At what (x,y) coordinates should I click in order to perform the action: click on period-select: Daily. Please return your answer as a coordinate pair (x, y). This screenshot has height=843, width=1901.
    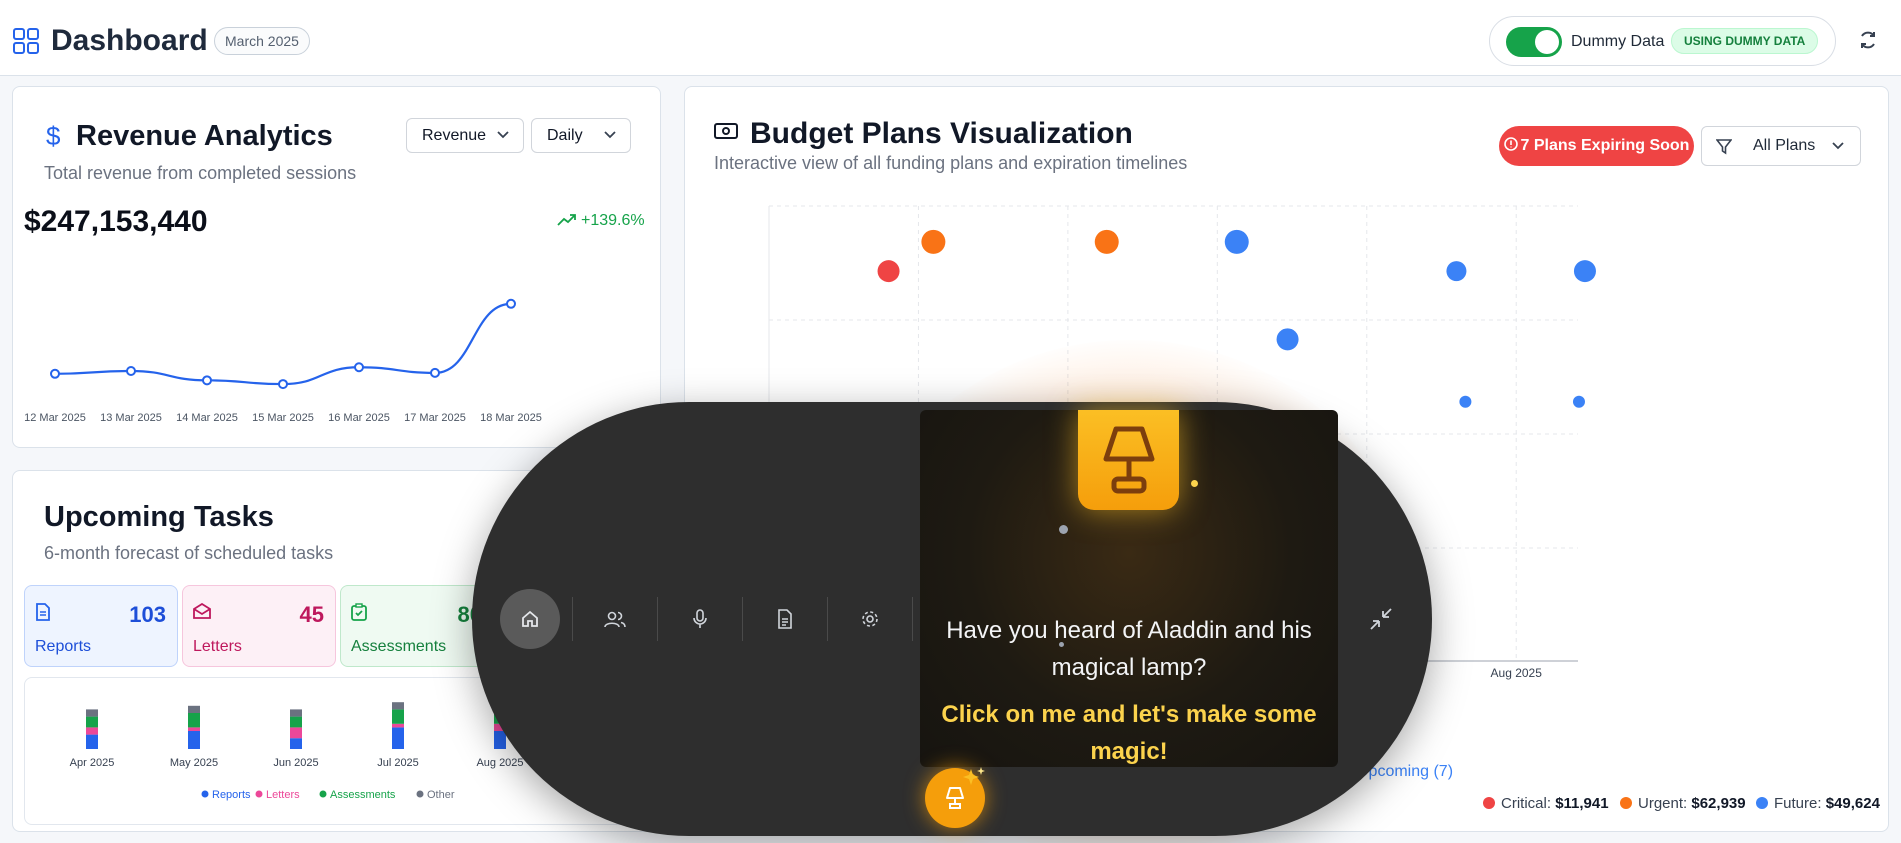
    Looking at the image, I should click on (581, 135).